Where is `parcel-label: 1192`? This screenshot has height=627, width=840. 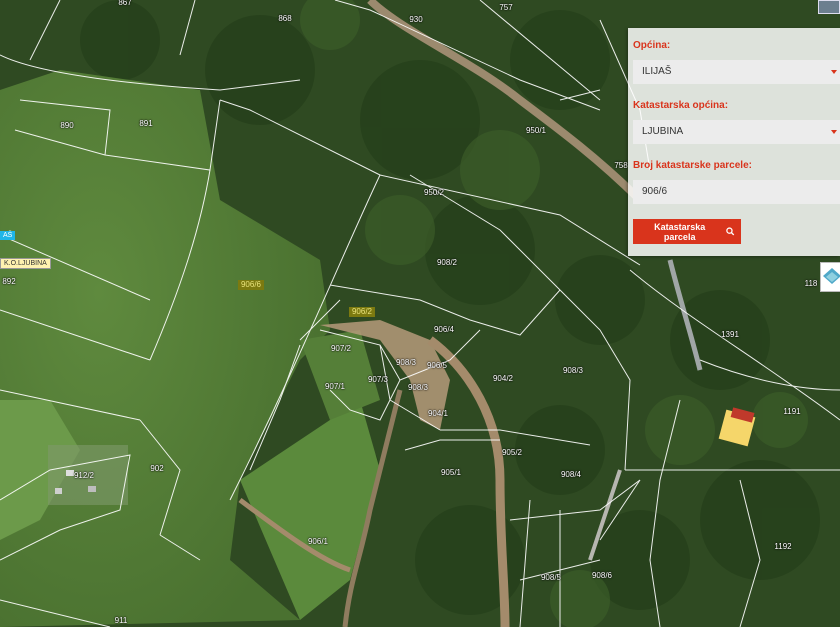
parcel-label: 1192 is located at coordinates (783, 546).